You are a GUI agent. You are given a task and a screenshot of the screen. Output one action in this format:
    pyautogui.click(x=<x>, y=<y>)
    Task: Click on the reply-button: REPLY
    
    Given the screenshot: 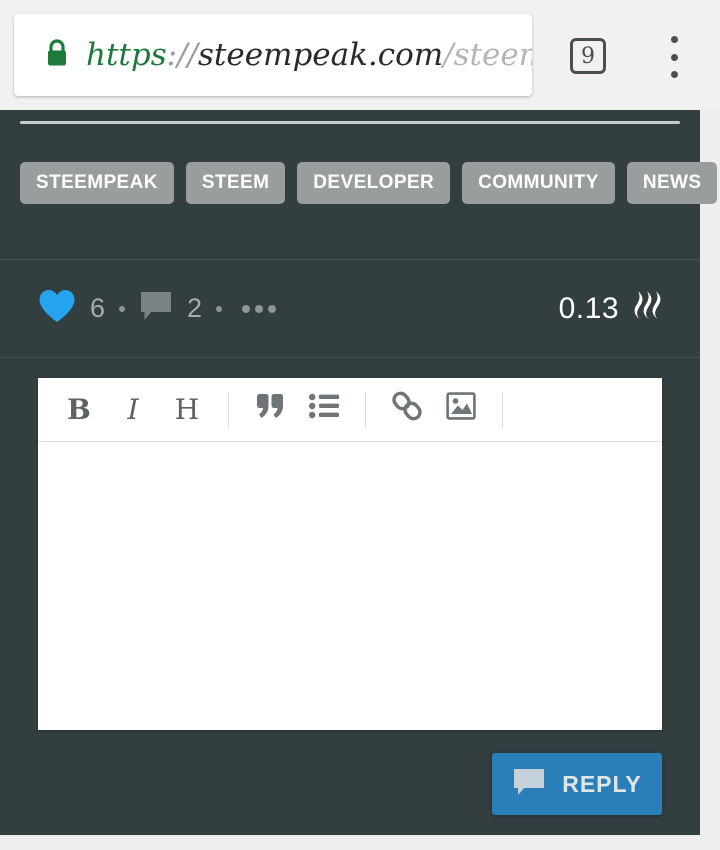 What is the action you would take?
    pyautogui.click(x=577, y=784)
    